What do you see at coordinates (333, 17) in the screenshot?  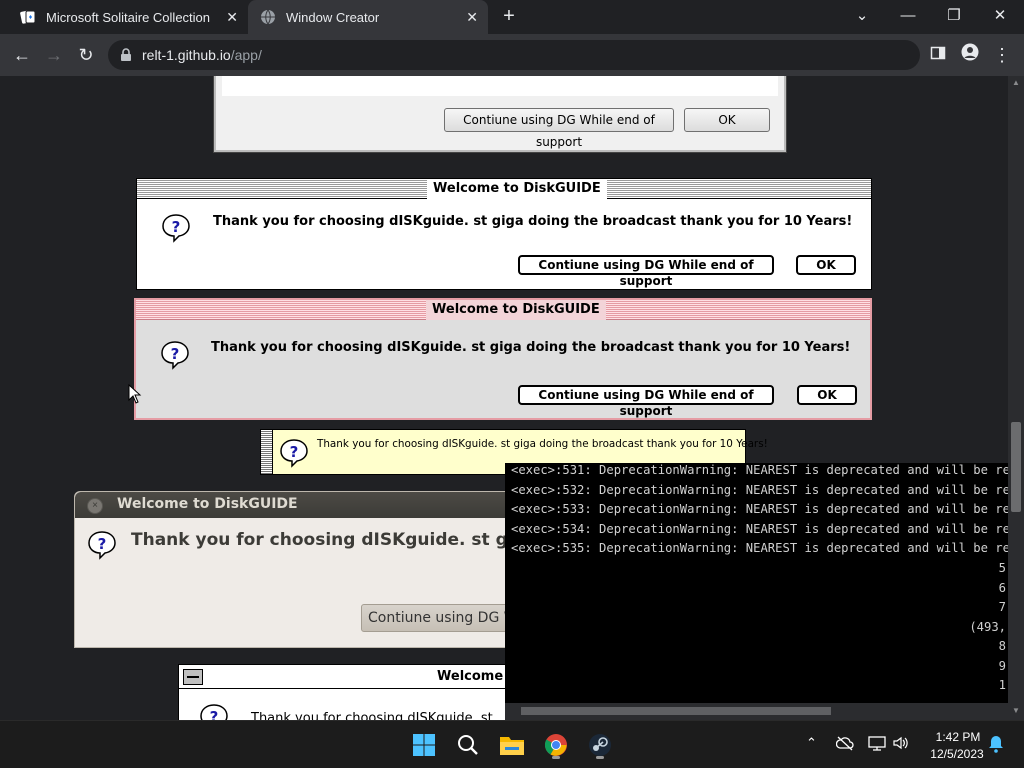 I see `tab-title: Window Creator` at bounding box center [333, 17].